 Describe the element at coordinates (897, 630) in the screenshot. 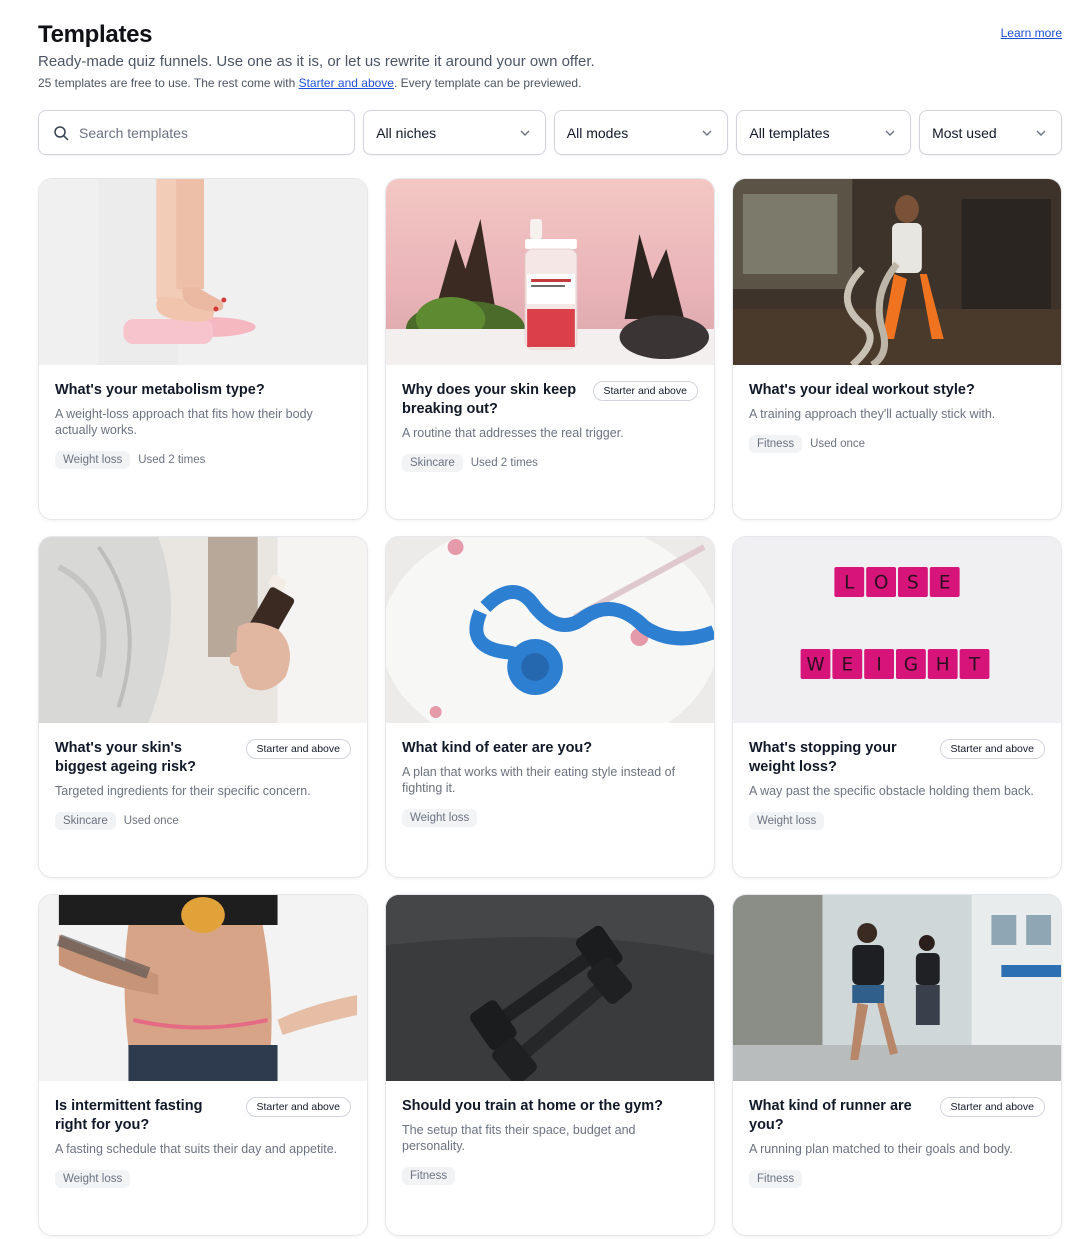

I see `lose-weight-tiles-image: LOSE WEIGHT` at that location.